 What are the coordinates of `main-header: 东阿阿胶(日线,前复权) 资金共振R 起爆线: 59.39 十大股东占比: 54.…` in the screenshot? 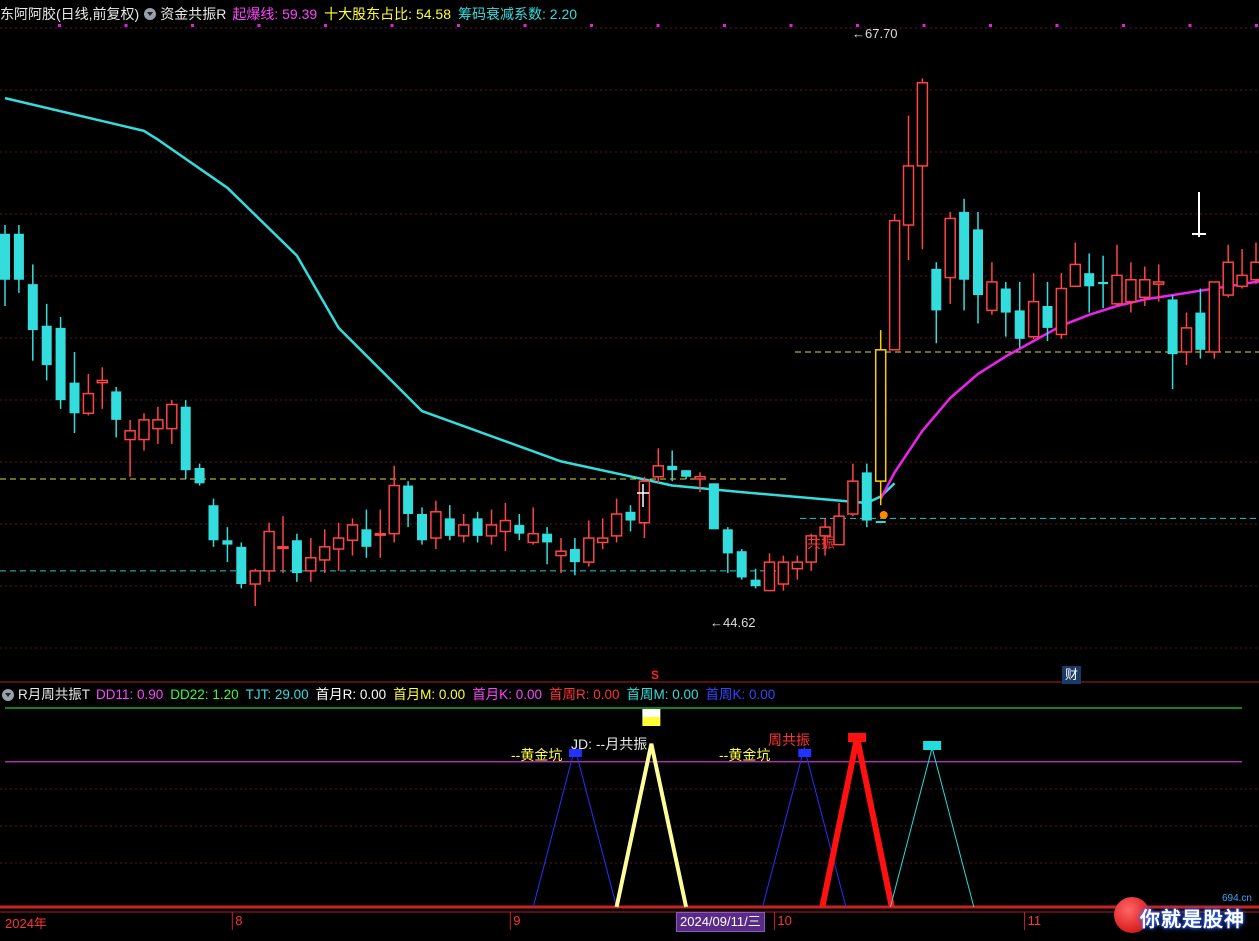 It's located at (292, 14).